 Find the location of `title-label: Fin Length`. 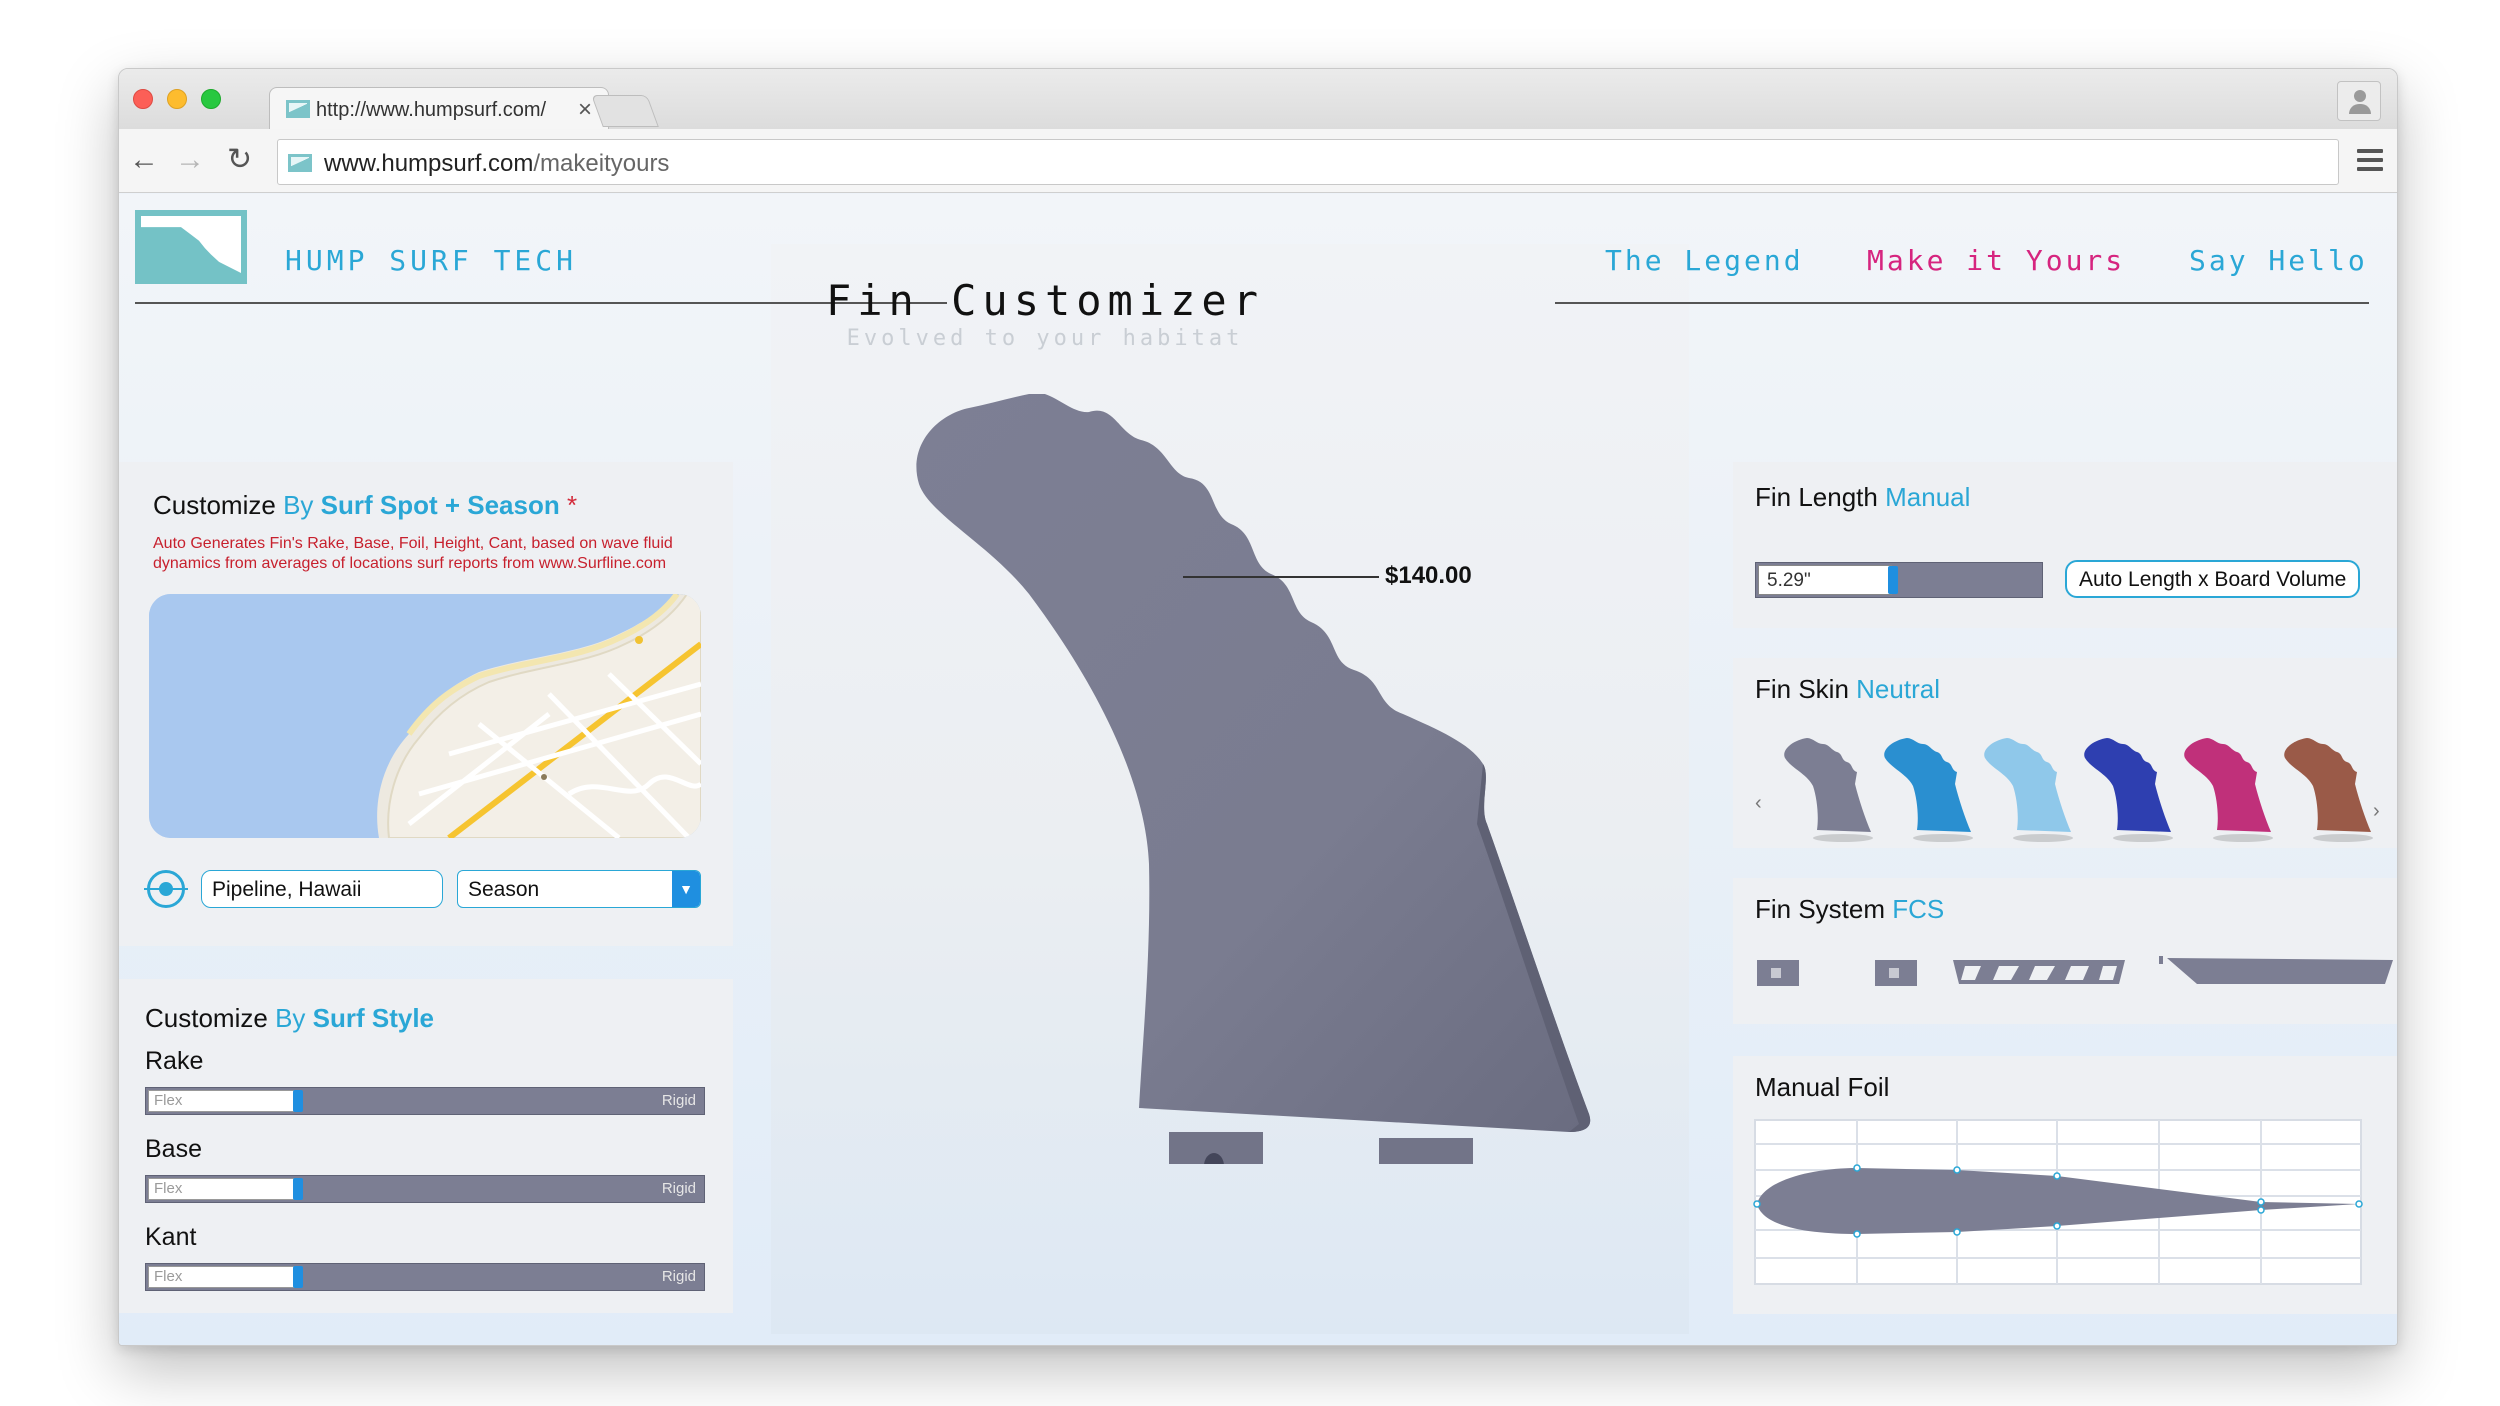

title-label: Fin Length is located at coordinates (1816, 497).